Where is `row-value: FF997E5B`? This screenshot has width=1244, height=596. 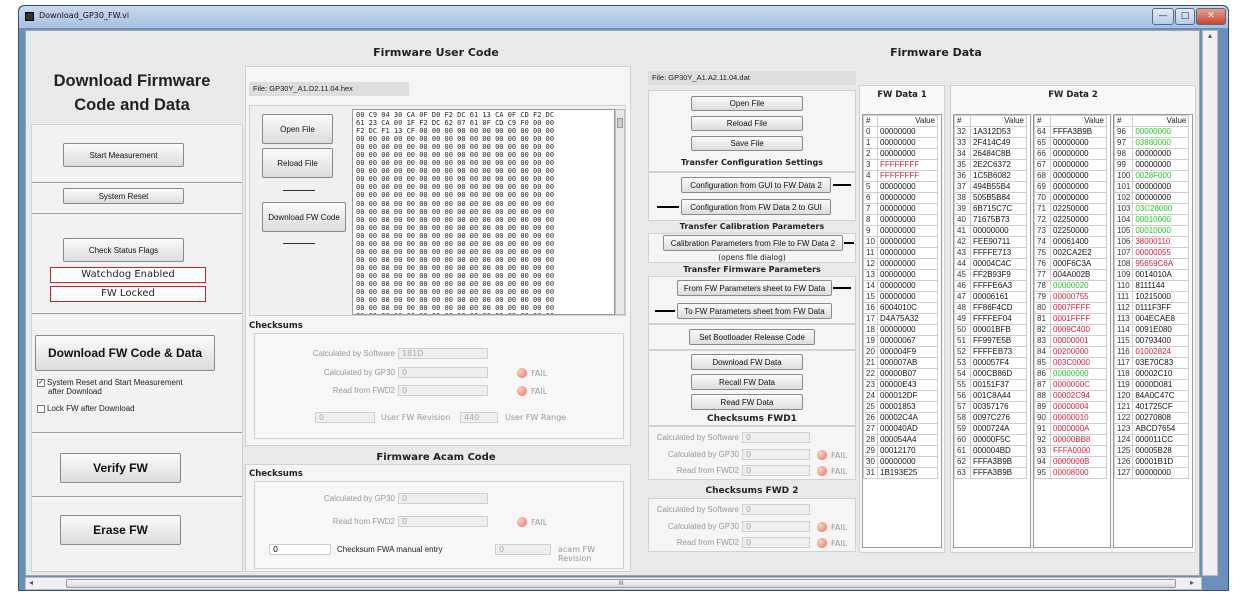 row-value: FF997E5B is located at coordinates (998, 341).